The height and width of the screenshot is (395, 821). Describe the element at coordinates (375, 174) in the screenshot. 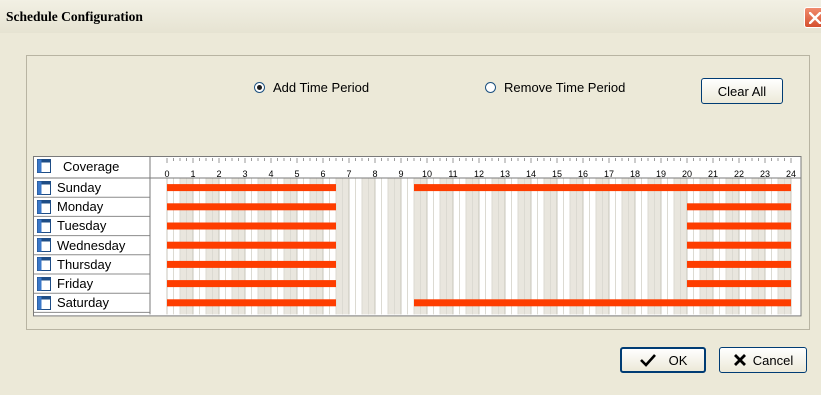

I see `hour-label: 8` at that location.